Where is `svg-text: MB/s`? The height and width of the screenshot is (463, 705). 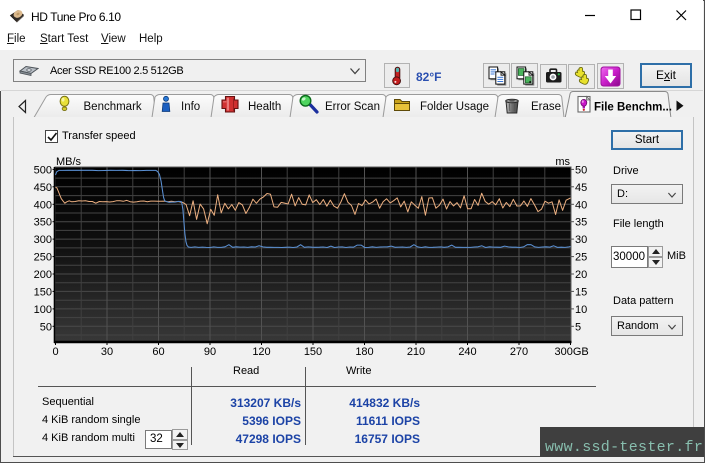 svg-text: MB/s is located at coordinates (69, 162).